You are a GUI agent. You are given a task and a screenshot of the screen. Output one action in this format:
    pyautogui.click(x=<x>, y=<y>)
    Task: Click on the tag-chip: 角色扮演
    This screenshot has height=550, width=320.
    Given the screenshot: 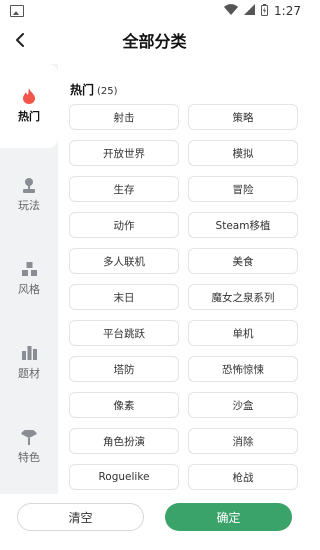 What is the action you would take?
    pyautogui.click(x=124, y=441)
    